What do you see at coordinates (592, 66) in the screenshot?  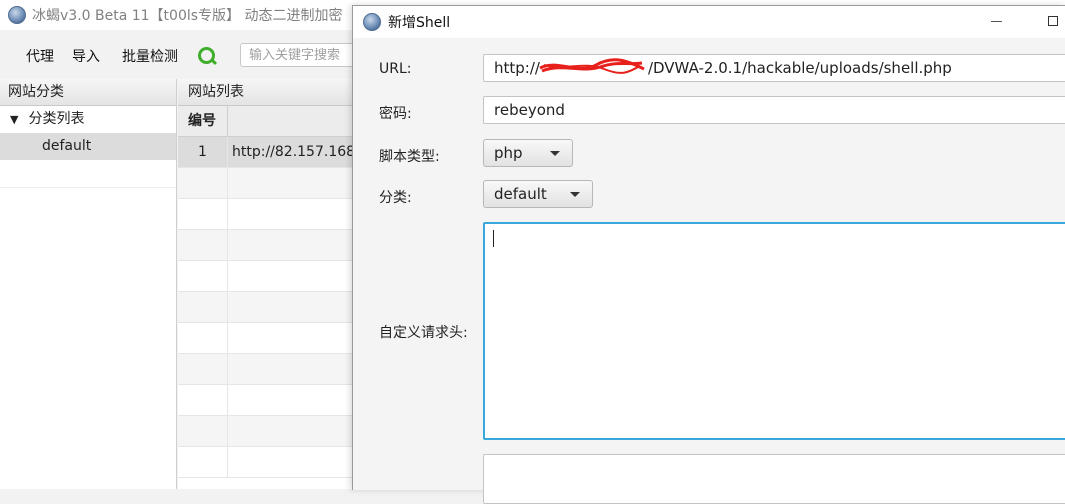 I see `redaction-scribble-icon` at bounding box center [592, 66].